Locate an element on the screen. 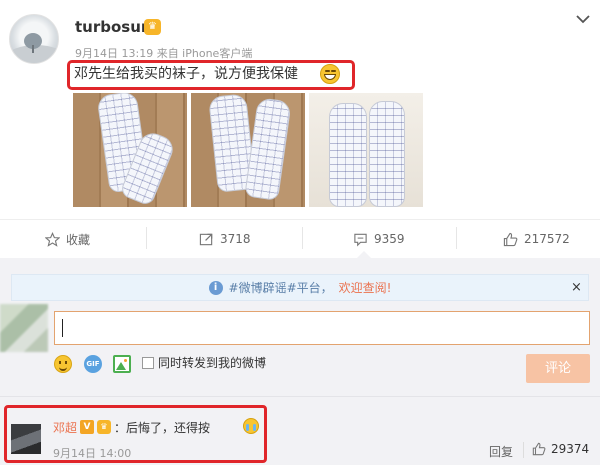  notice-welcome-text: 欢迎查阅! is located at coordinates (365, 288).